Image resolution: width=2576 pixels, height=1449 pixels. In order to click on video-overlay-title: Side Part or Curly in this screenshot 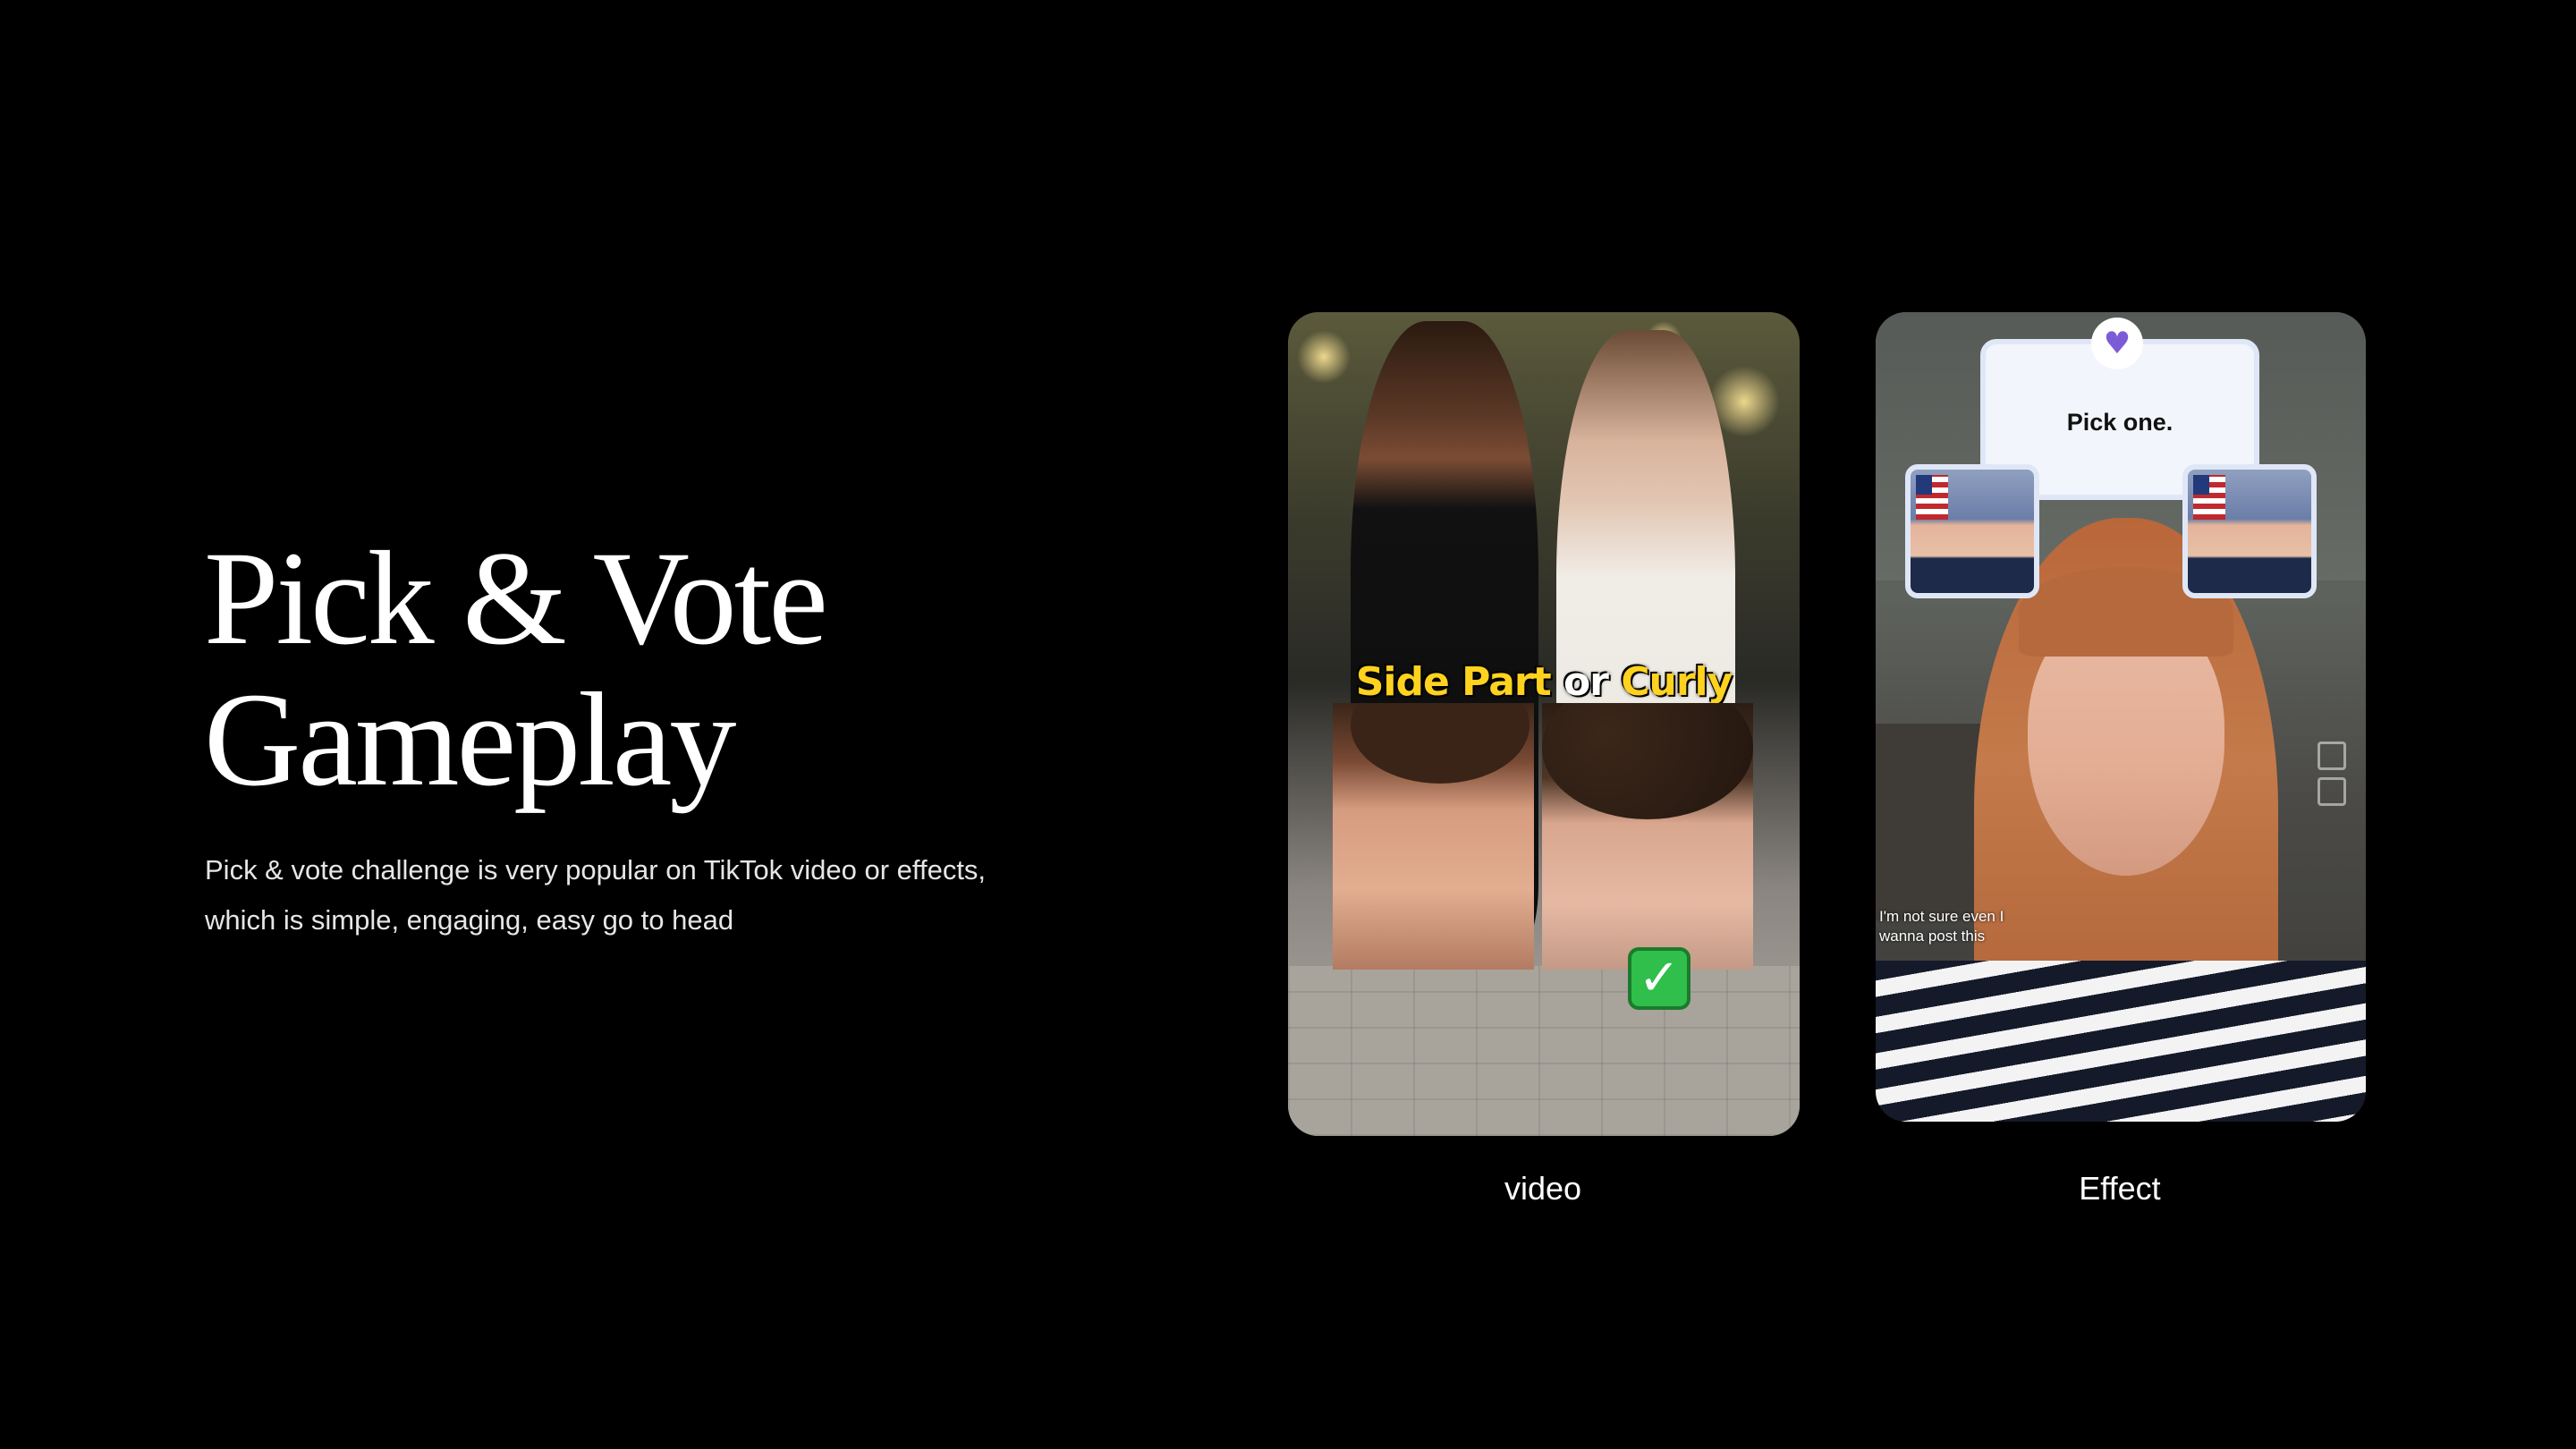, I will do `click(1544, 682)`.